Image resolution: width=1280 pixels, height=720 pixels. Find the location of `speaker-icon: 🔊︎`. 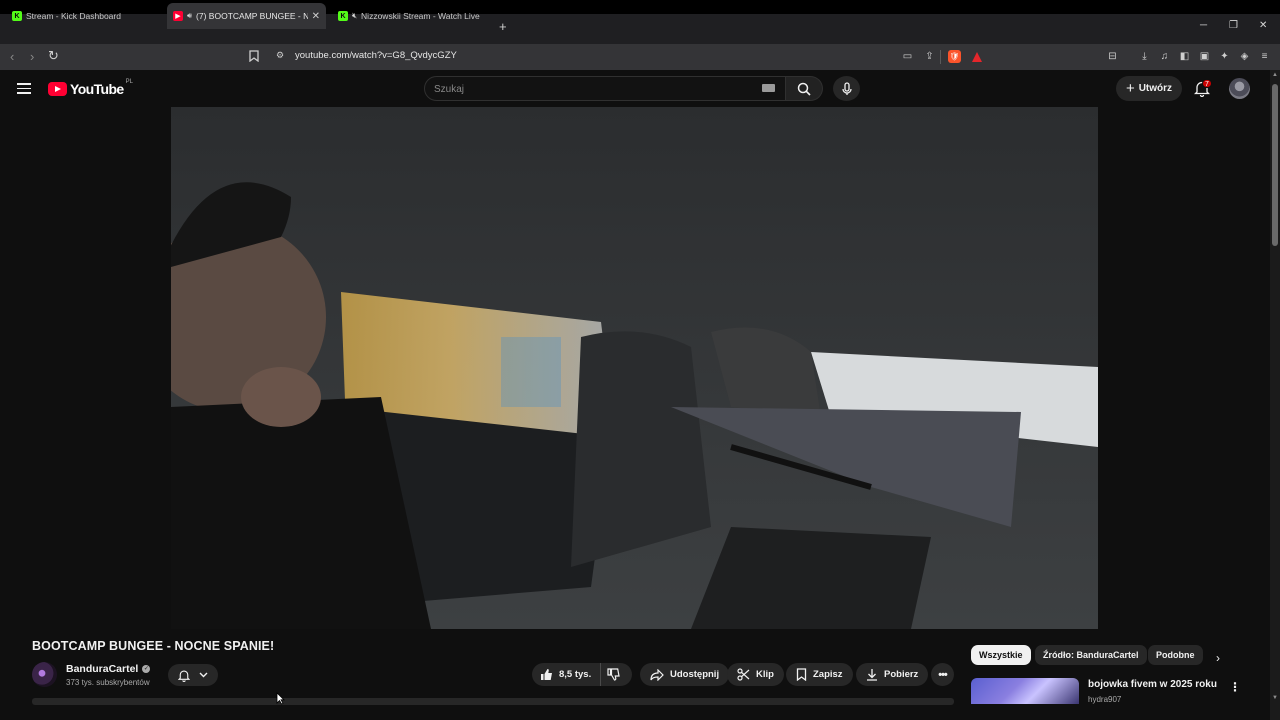

speaker-icon: 🔊︎ is located at coordinates (189, 16).